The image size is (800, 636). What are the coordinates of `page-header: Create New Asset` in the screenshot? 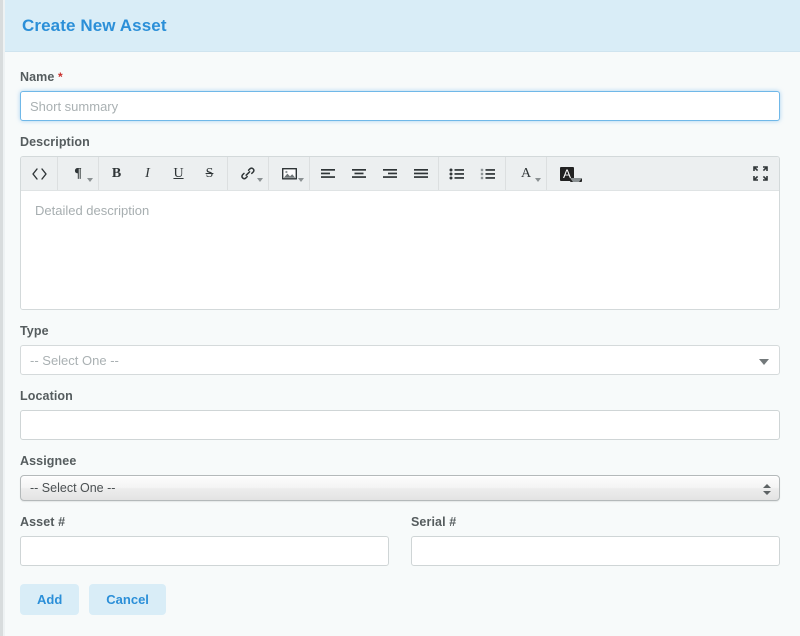 It's located at (400, 26).